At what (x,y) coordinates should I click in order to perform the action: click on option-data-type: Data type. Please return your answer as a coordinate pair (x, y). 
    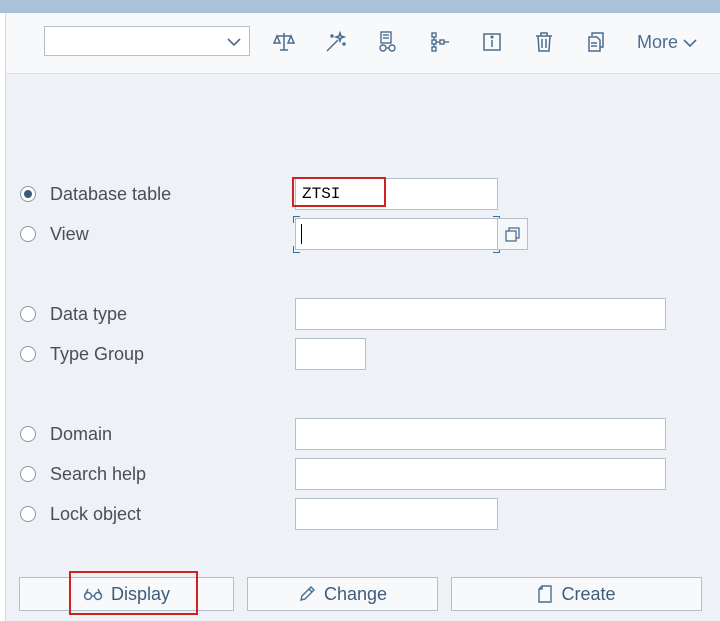
    Looking at the image, I should click on (73, 314).